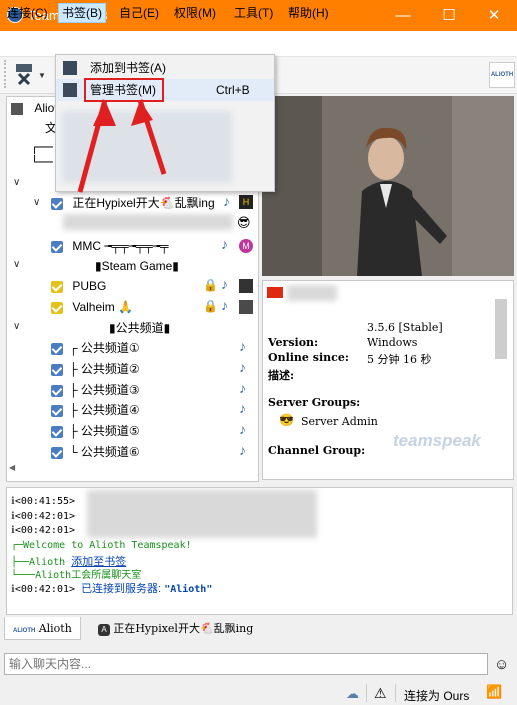  I want to click on tab-channel: A 正在Hypixel开大🐔乱飘ing, so click(175, 628).